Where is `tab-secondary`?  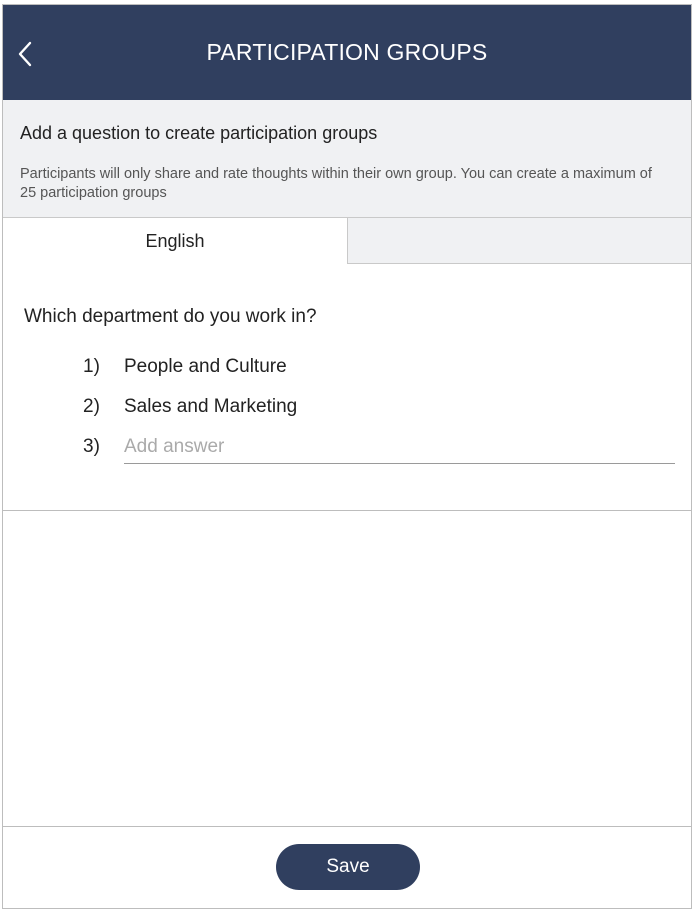
tab-secondary is located at coordinates (519, 241).